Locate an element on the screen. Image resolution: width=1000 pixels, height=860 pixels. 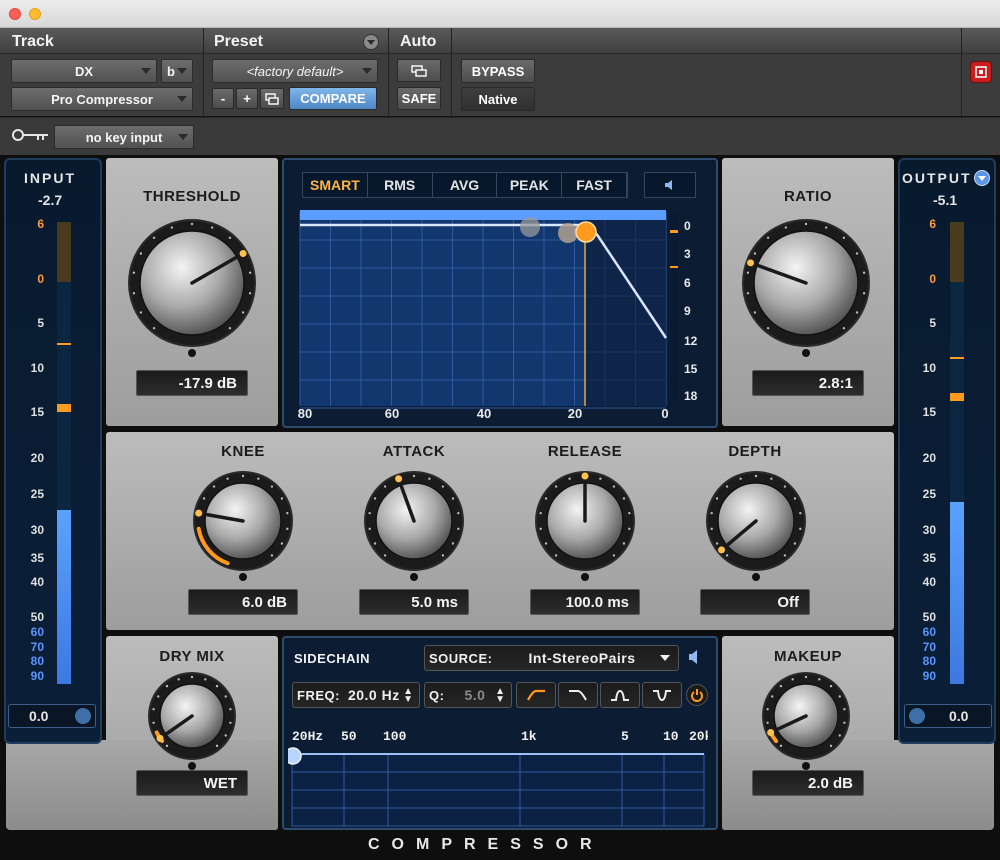
detector-tab-peak: PEAK is located at coordinates (530, 185).